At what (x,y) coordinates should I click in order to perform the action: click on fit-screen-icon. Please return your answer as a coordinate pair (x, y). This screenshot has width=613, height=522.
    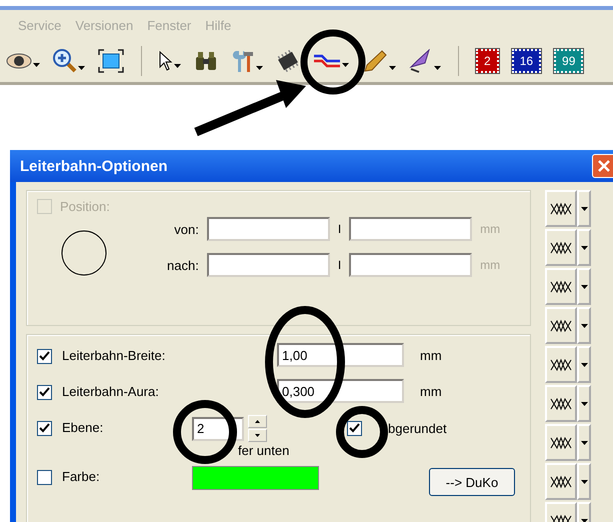
    Looking at the image, I should click on (111, 61).